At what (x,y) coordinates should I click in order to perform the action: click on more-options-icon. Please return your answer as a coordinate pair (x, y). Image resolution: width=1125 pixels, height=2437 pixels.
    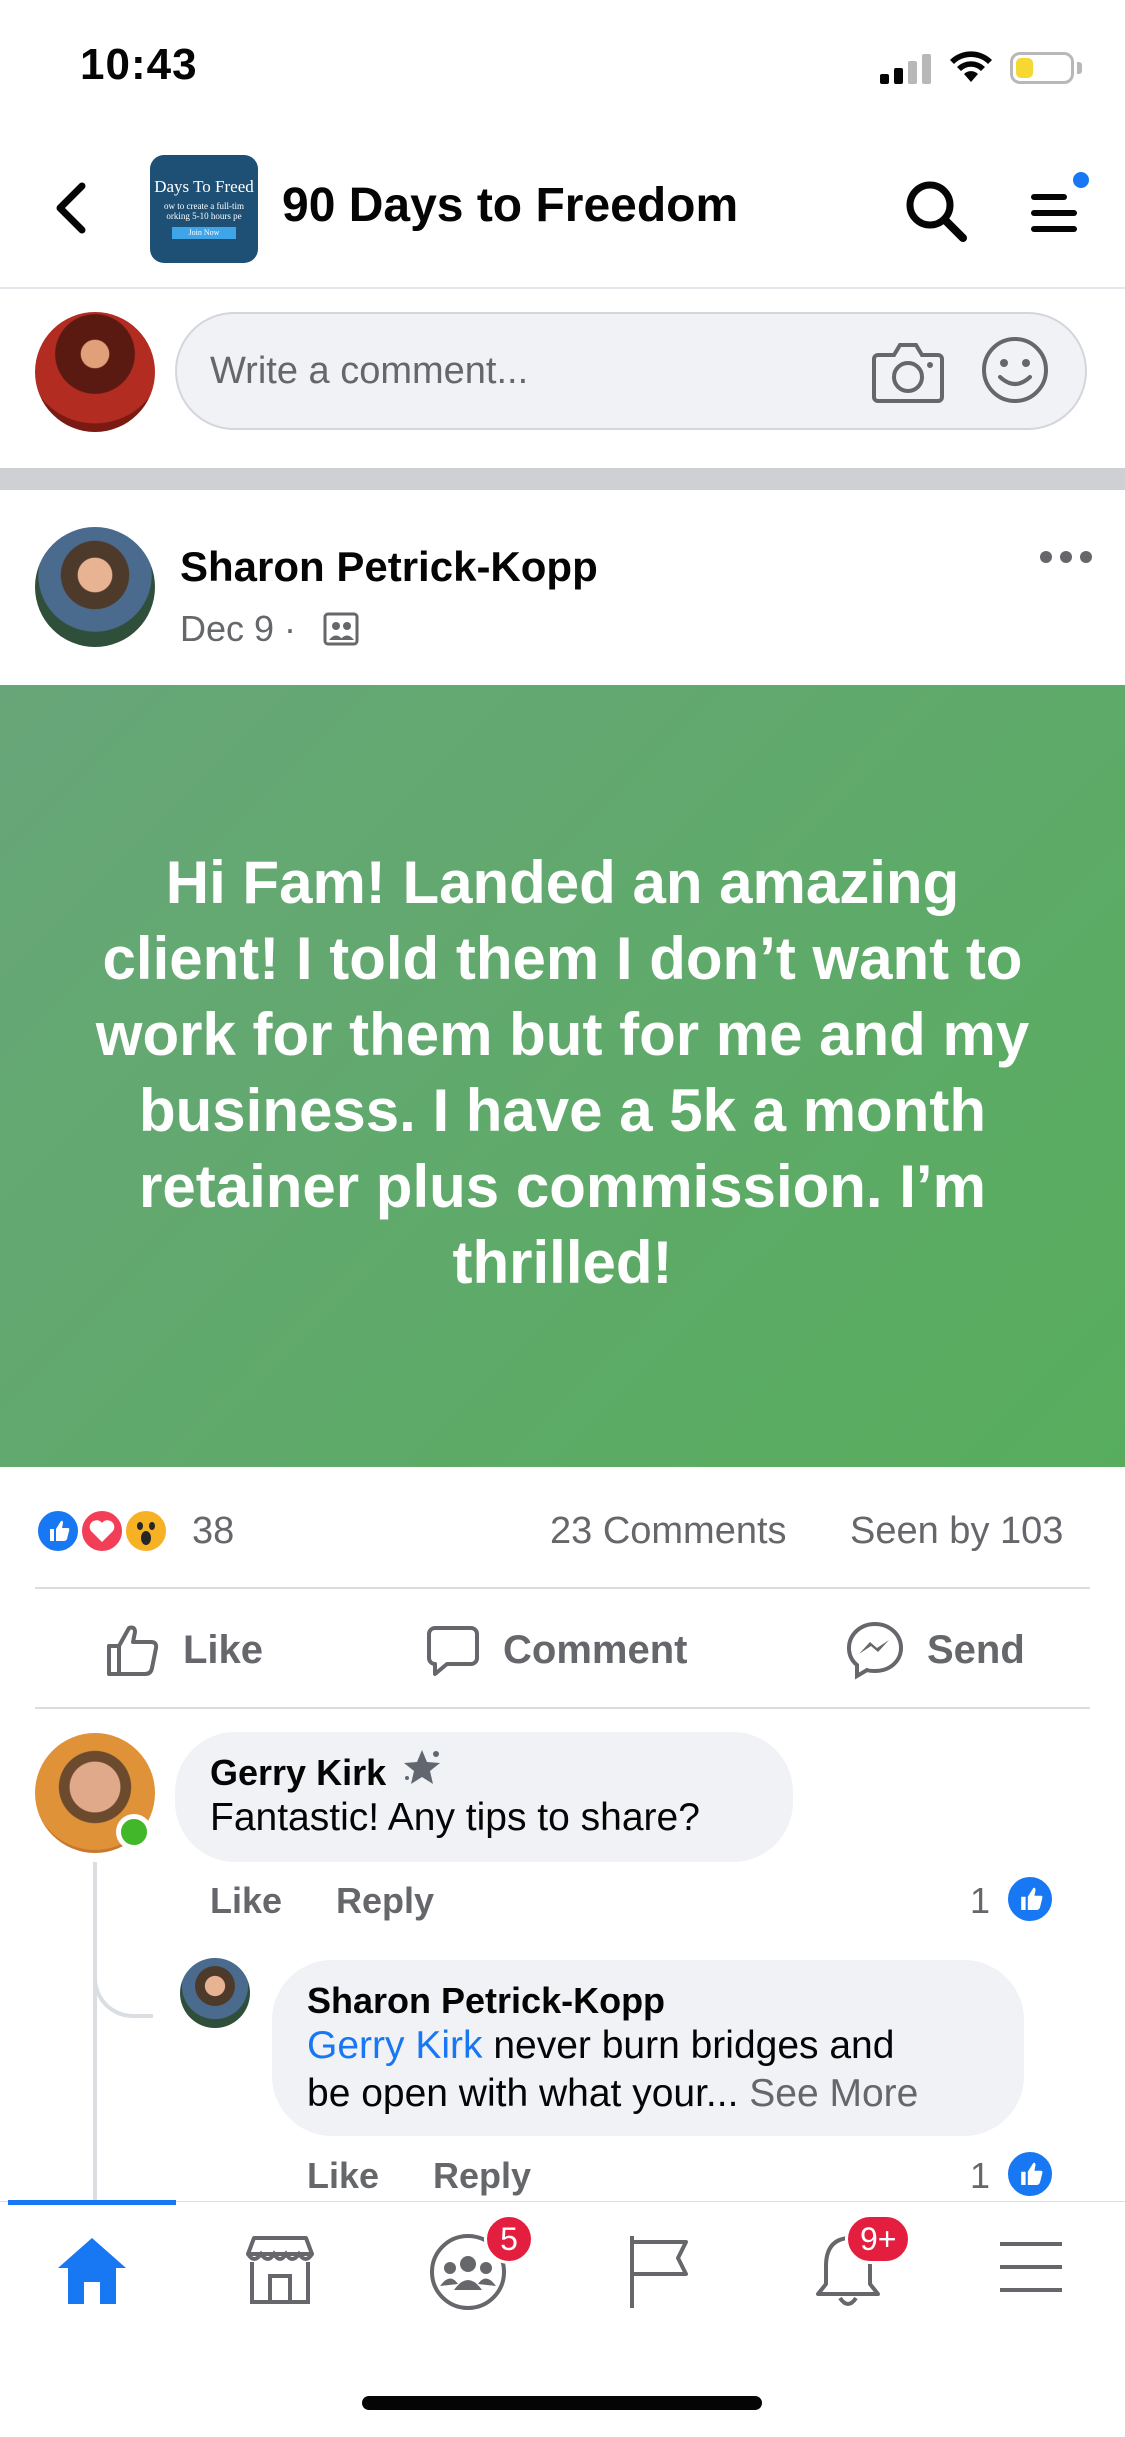
    Looking at the image, I should click on (1066, 557).